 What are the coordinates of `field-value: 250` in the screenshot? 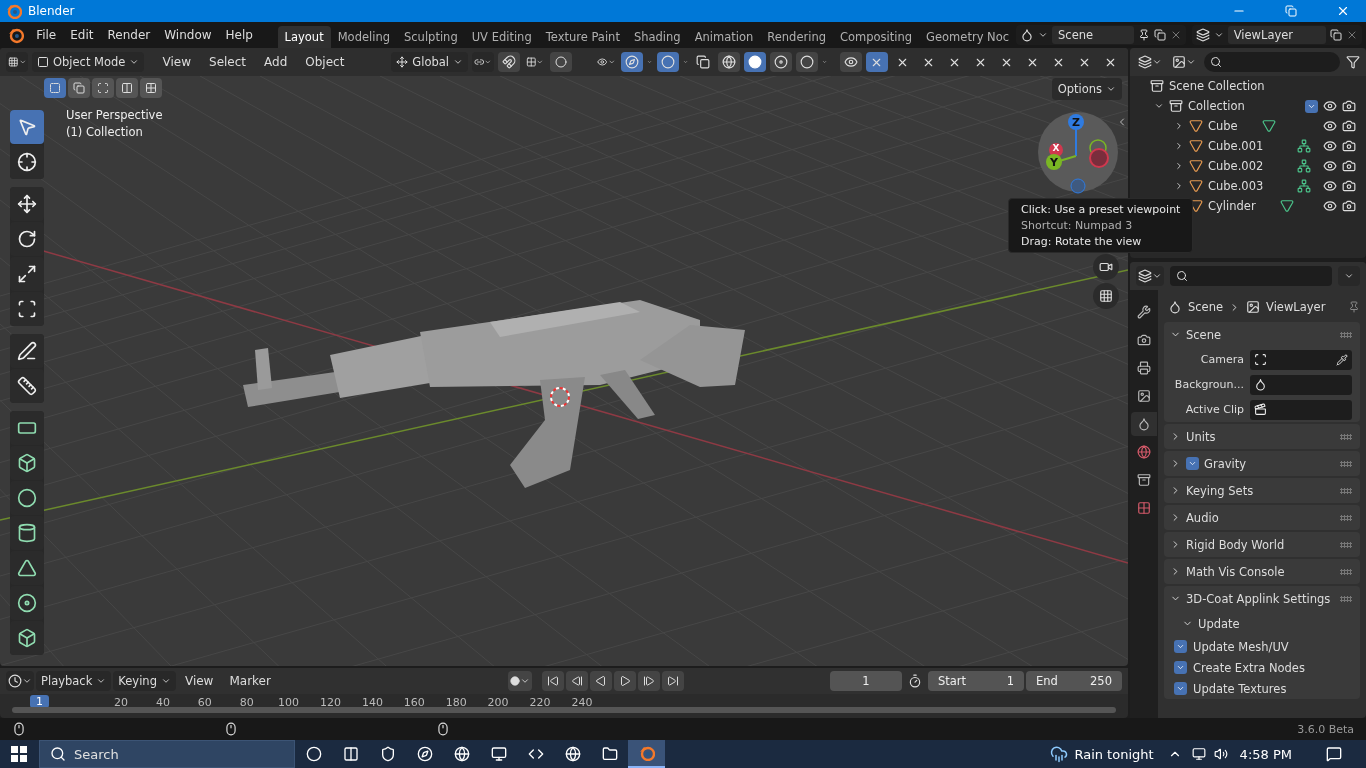 It's located at (1101, 681).